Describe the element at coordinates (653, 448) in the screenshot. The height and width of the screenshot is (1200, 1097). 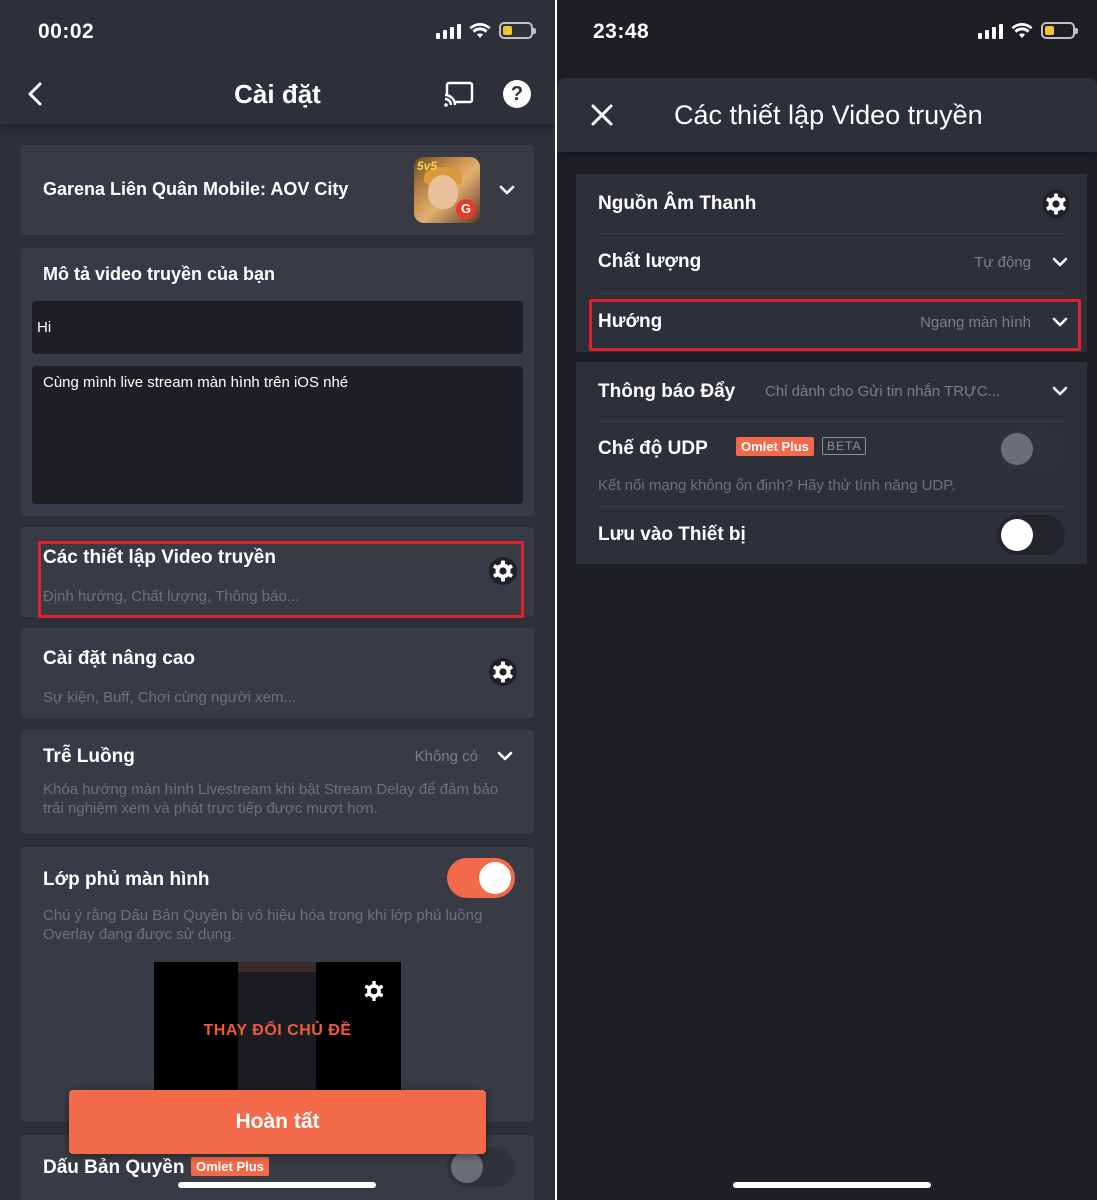
I see `udp-label: Chế độ UDP` at that location.